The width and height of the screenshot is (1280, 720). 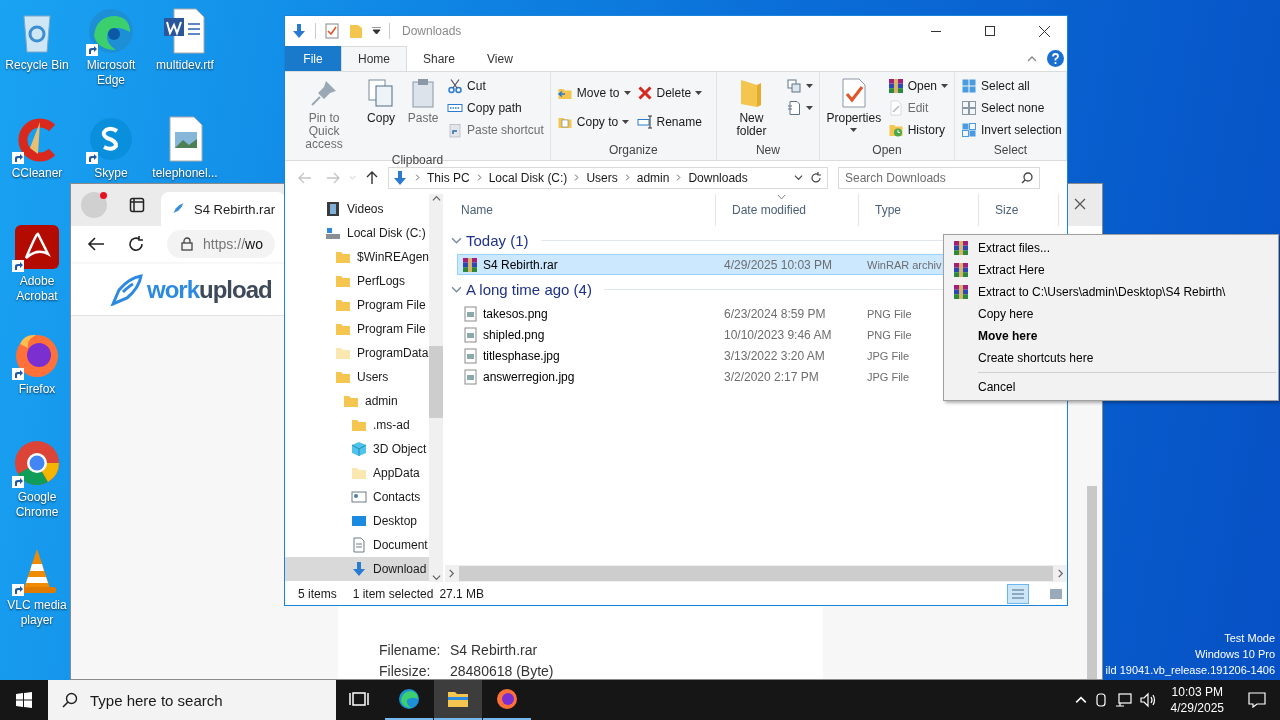 I want to click on group-label: Clipboard, so click(x=417, y=160).